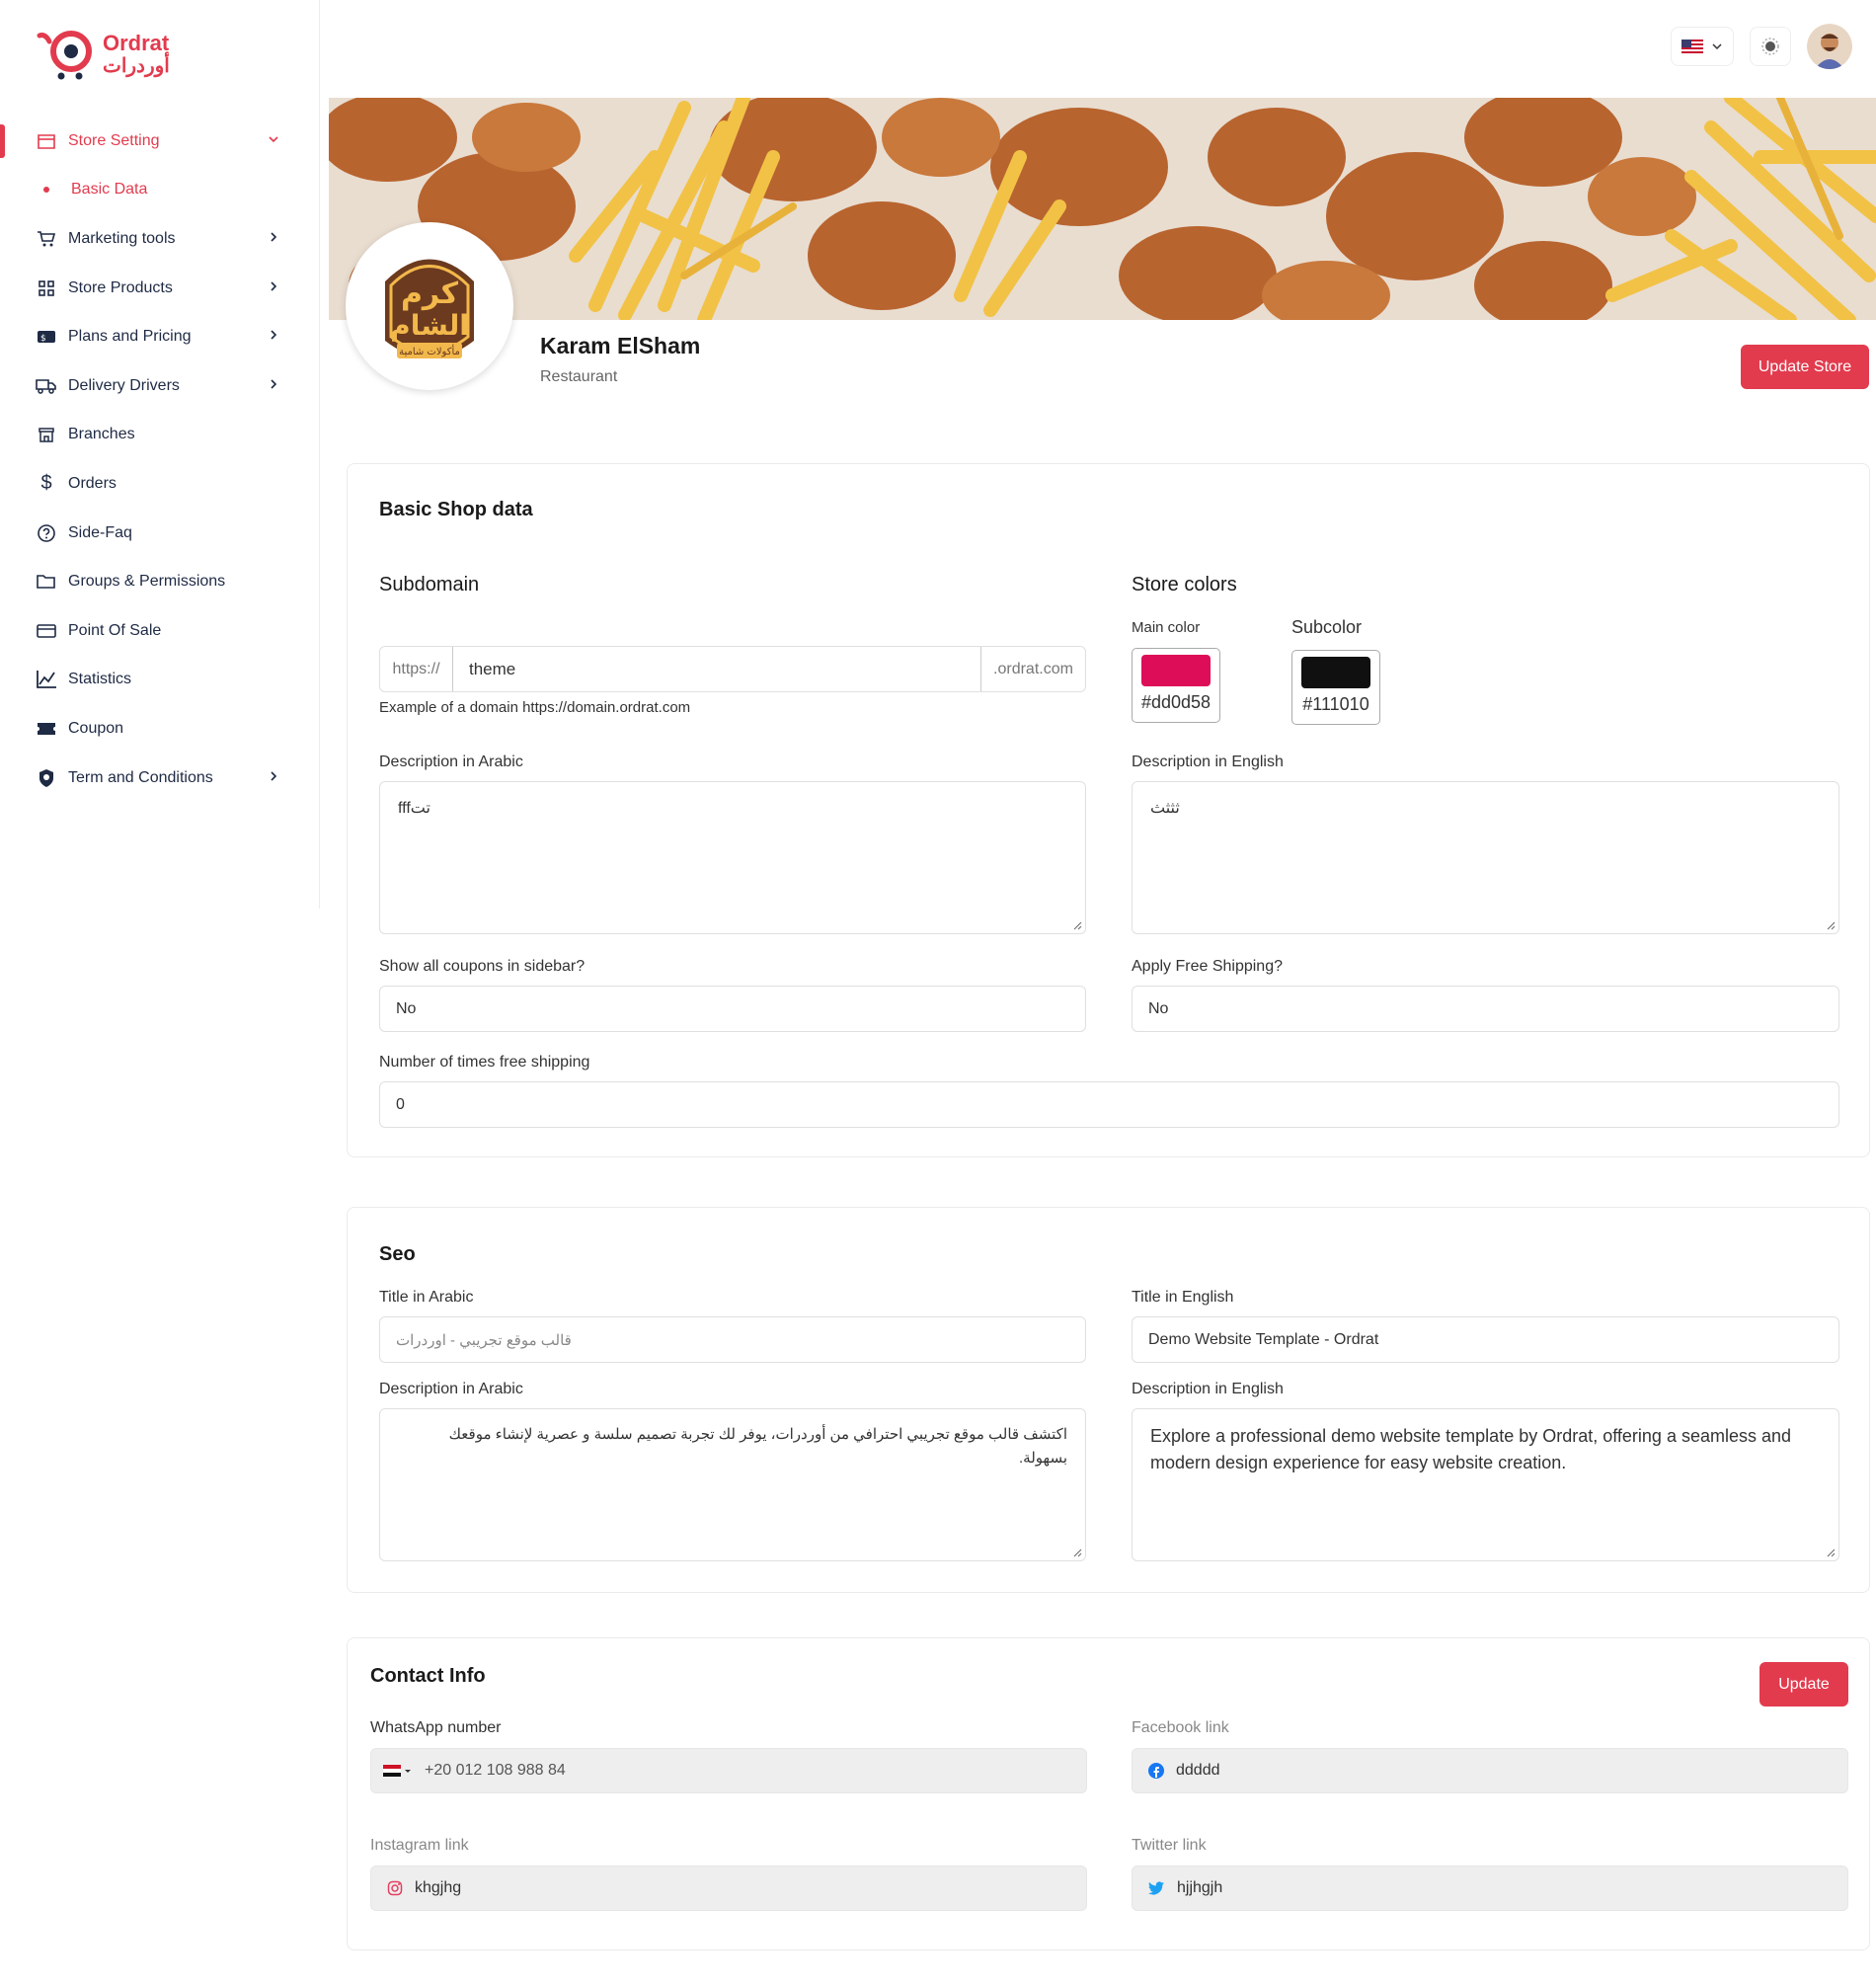 Image resolution: width=1876 pixels, height=1985 pixels. What do you see at coordinates (1183, 1297) in the screenshot?
I see `seo-title-en-label: Title in English` at bounding box center [1183, 1297].